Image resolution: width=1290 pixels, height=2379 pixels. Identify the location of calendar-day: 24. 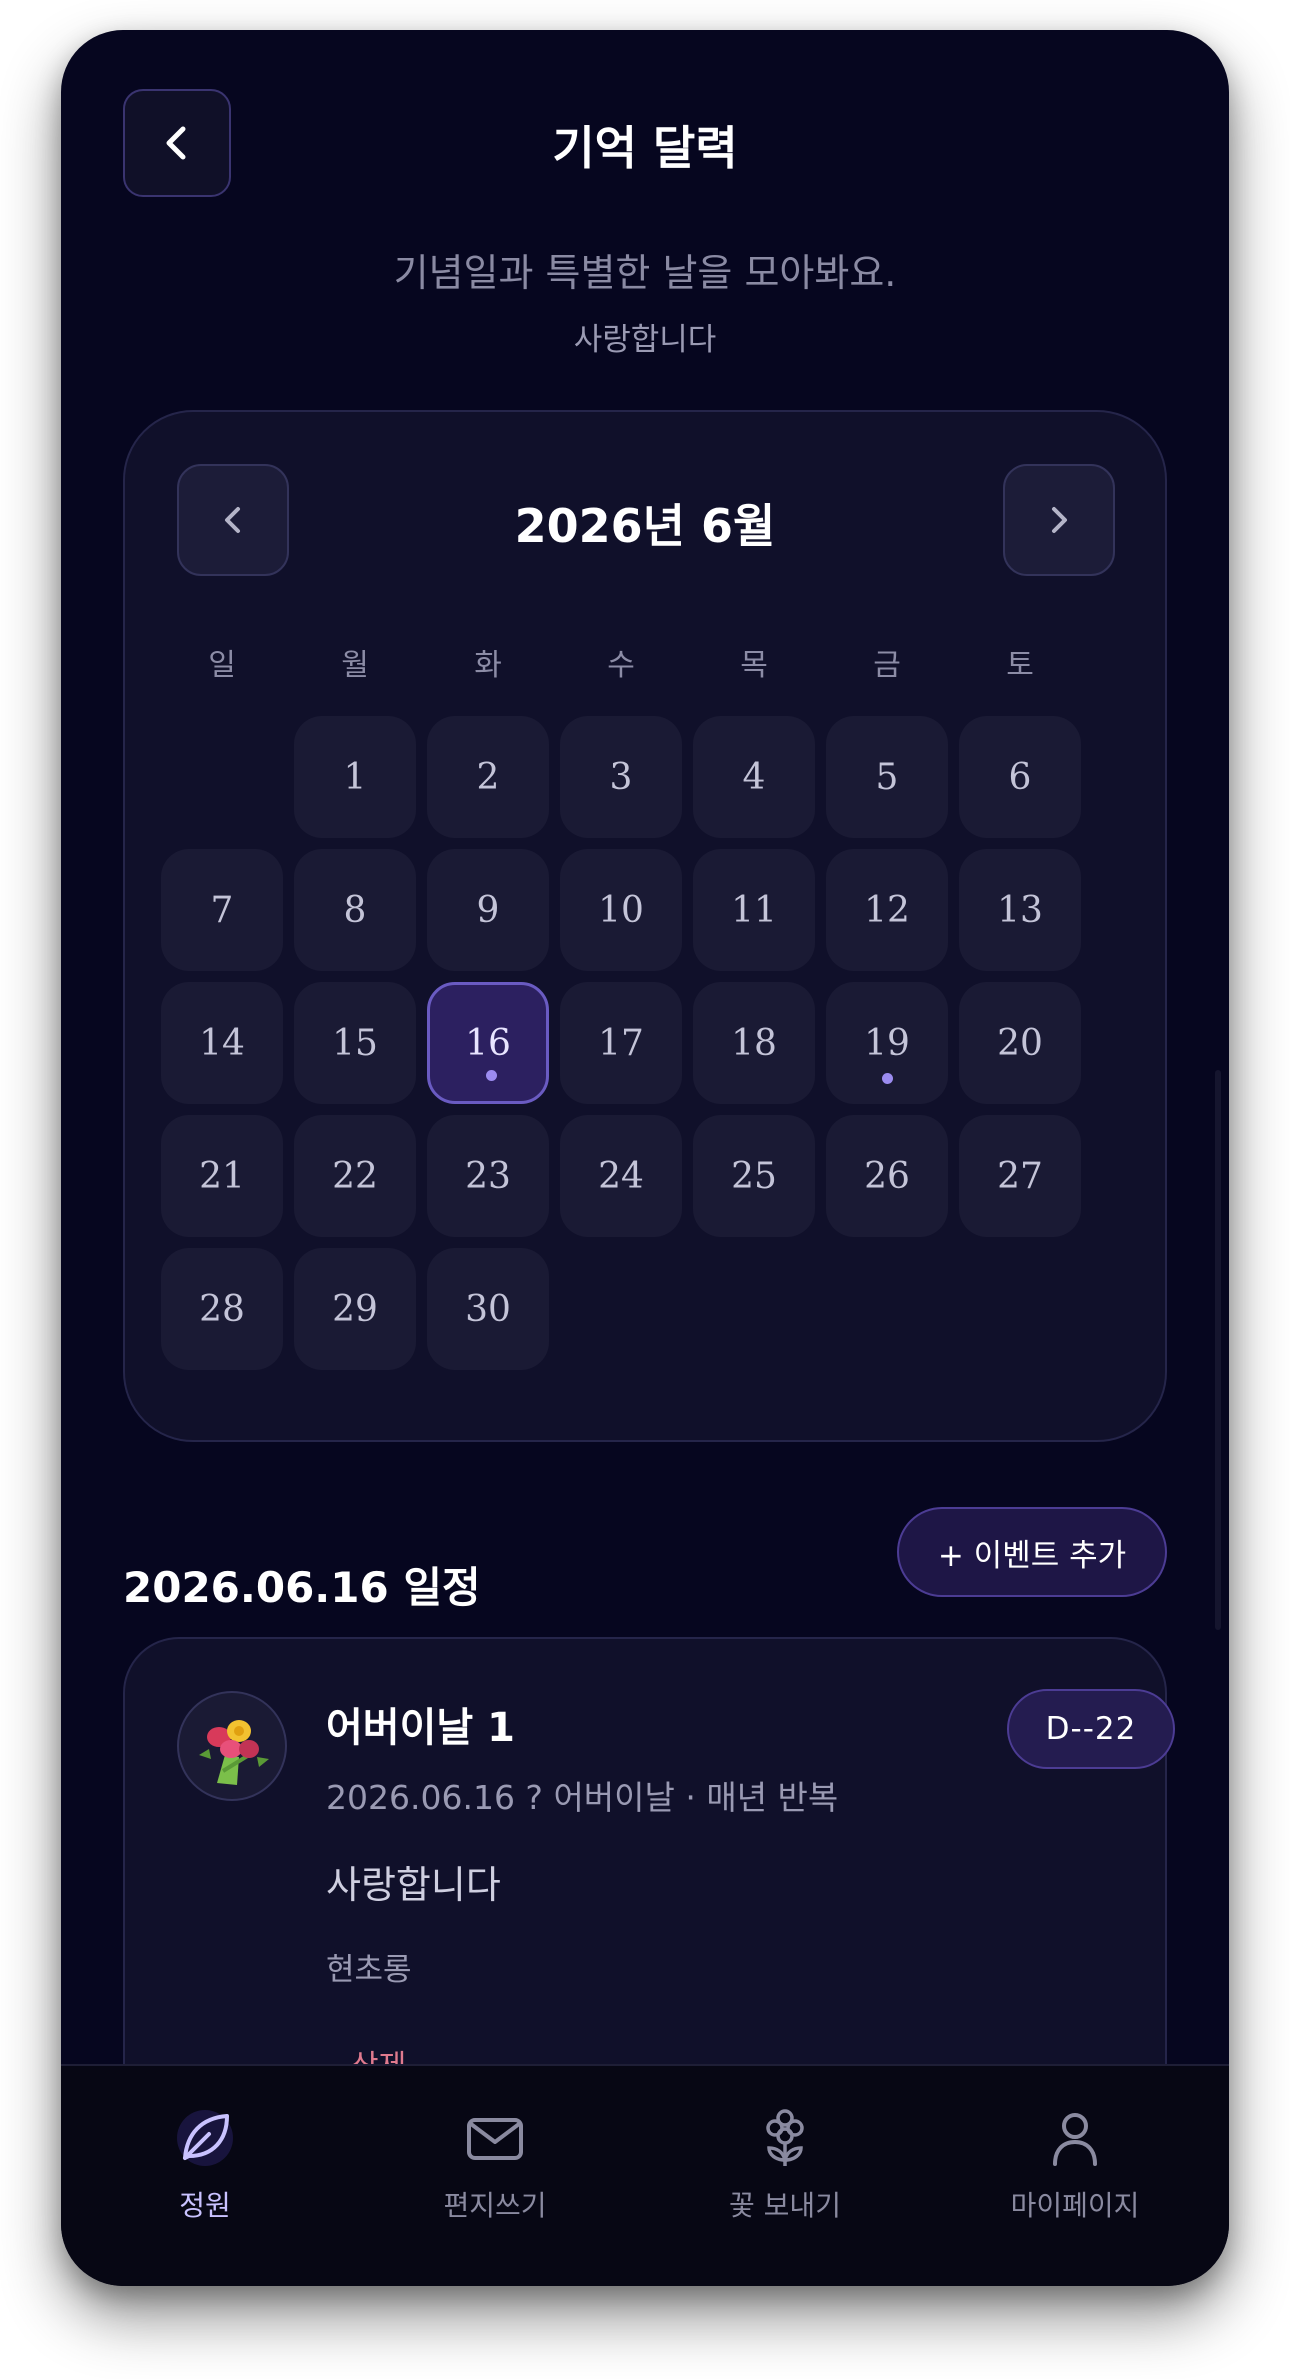
(621, 1176).